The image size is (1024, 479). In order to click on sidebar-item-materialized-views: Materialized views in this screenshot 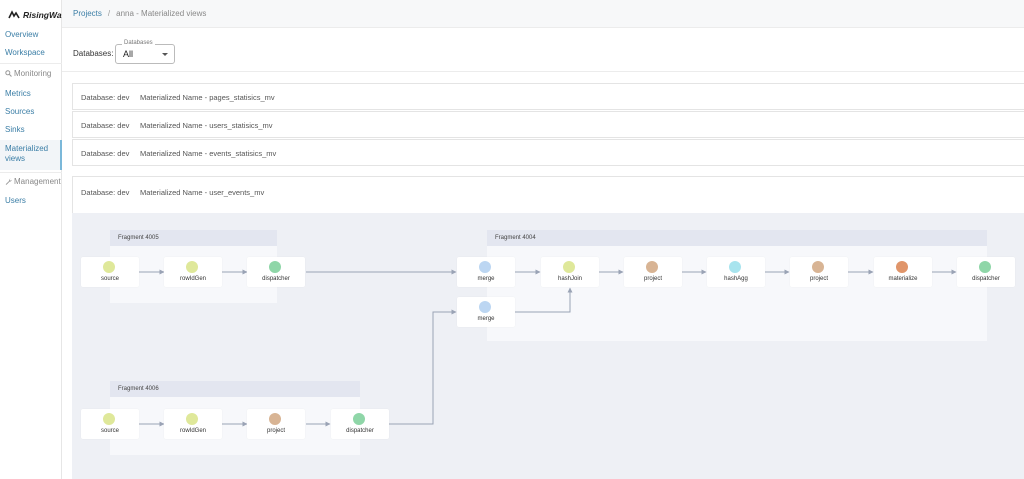, I will do `click(31, 155)`.